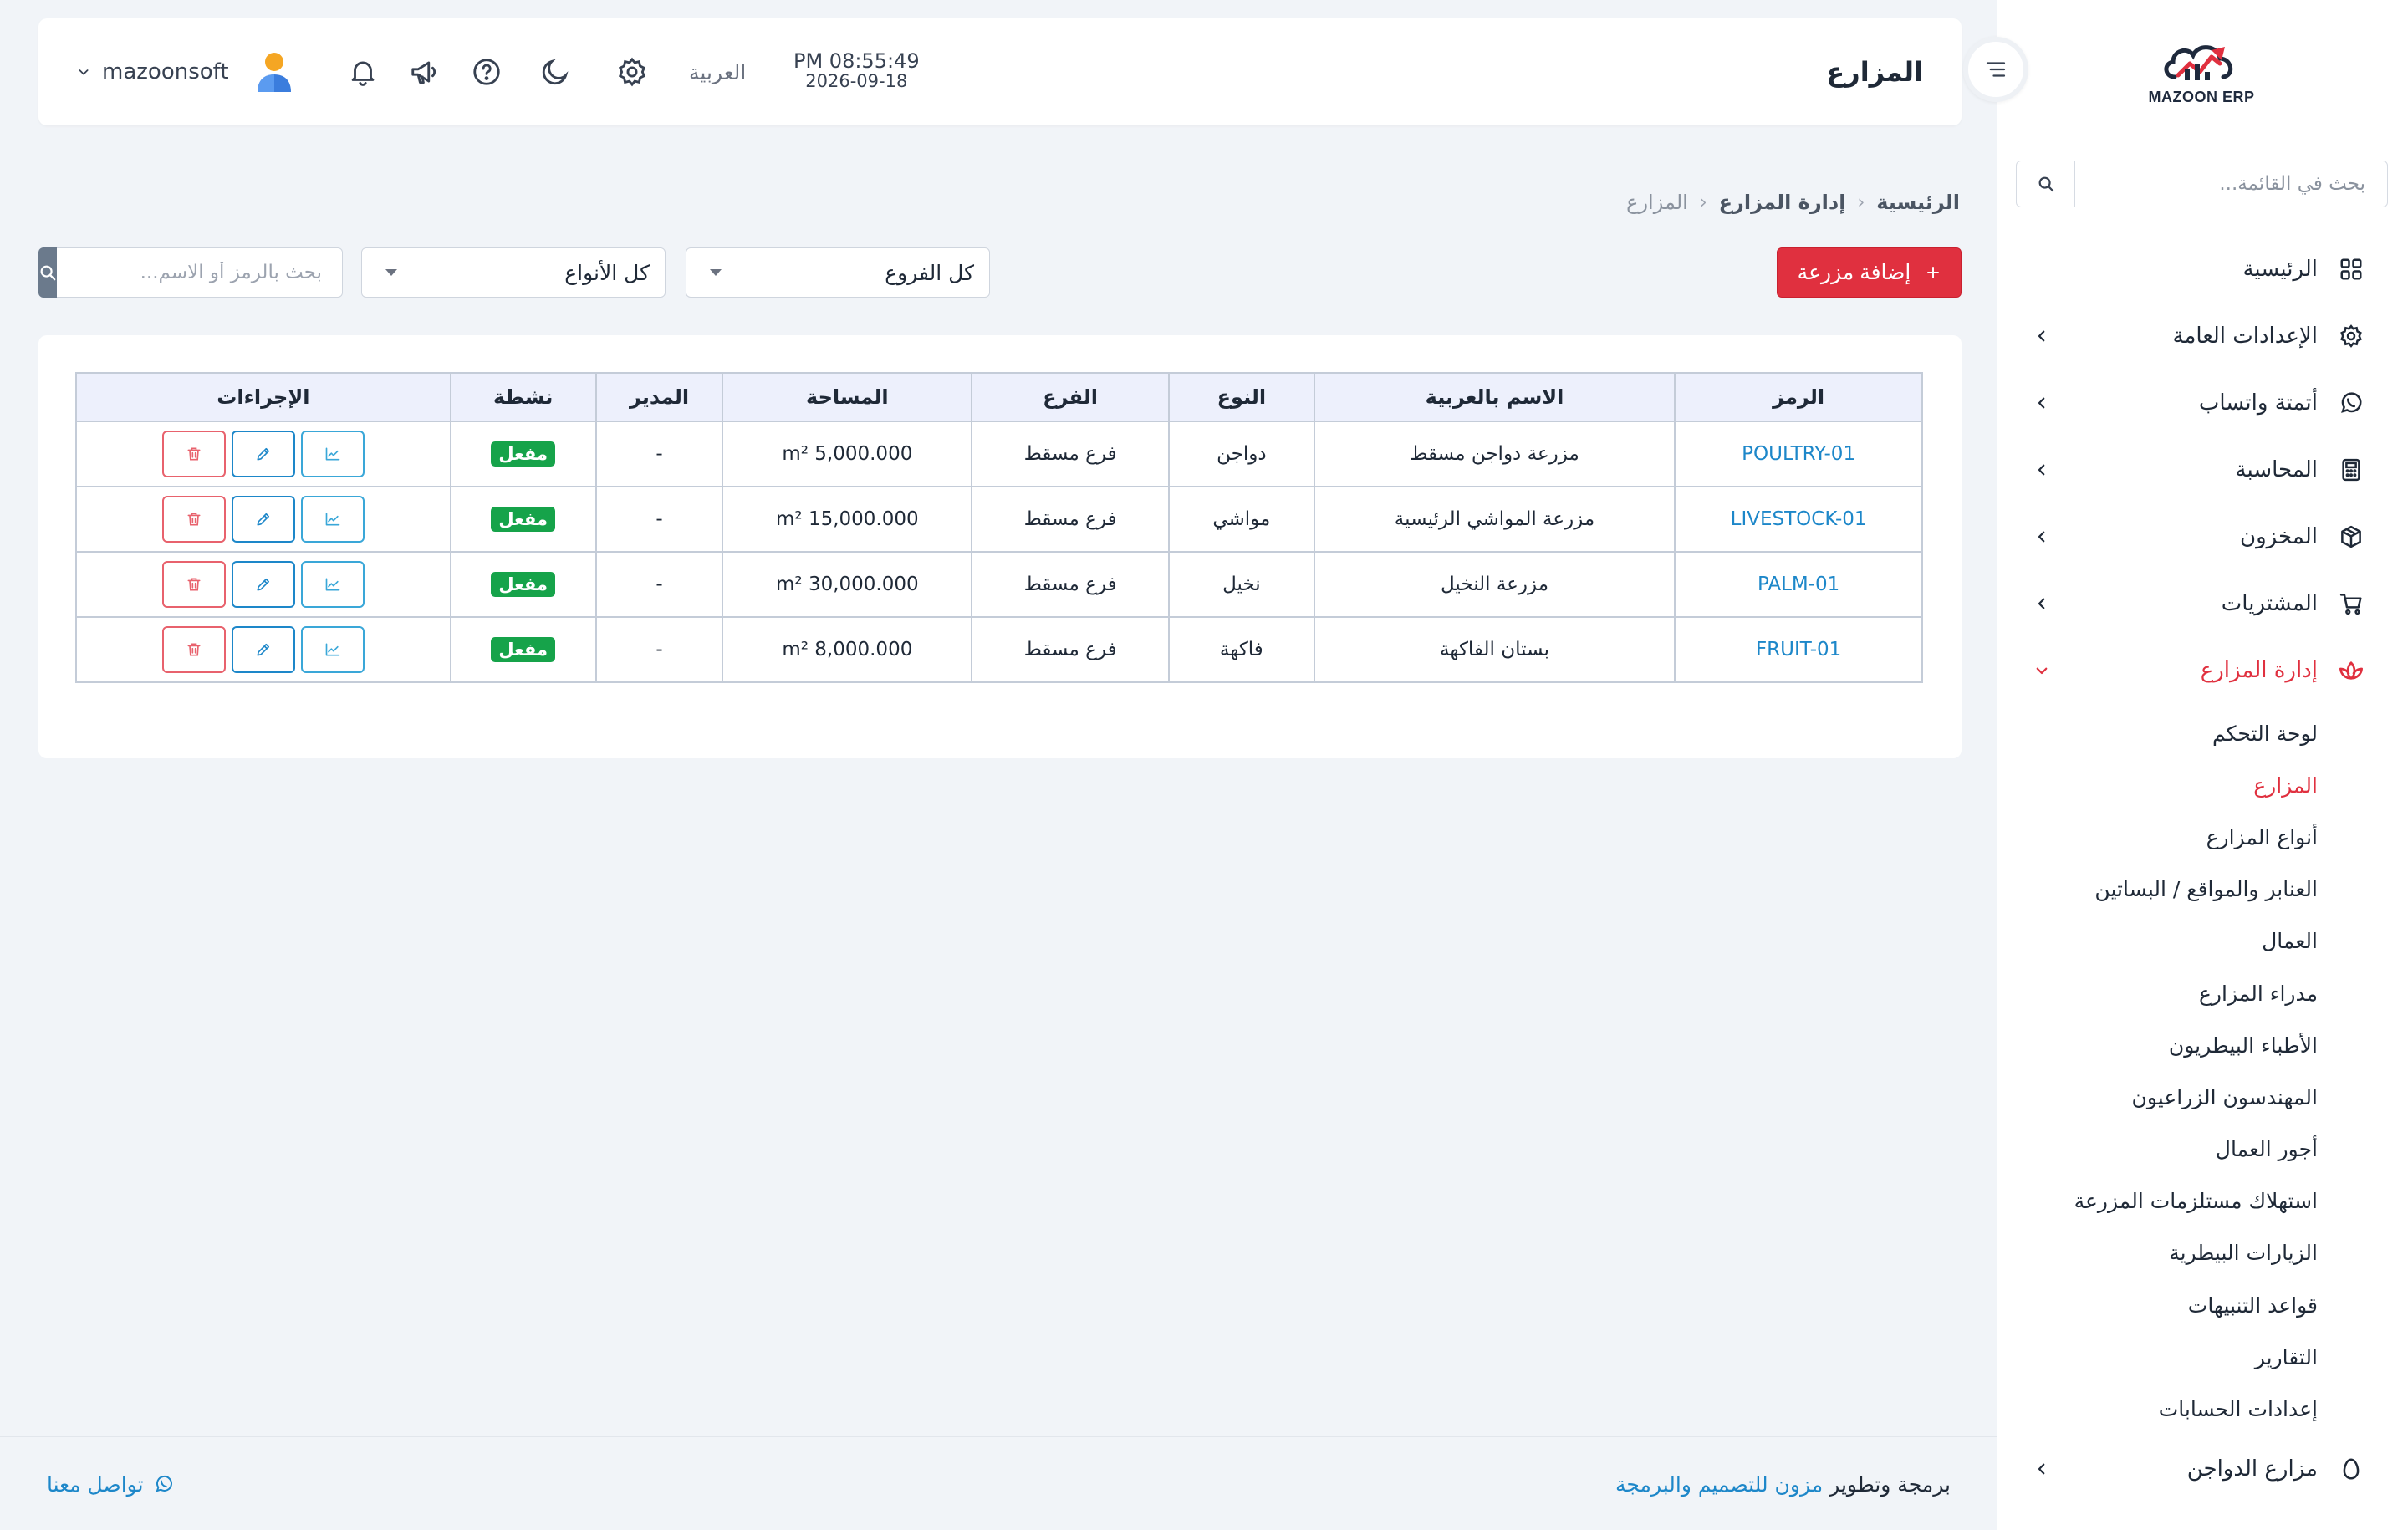  What do you see at coordinates (1799, 649) in the screenshot?
I see `cell-code: FRUIT-01` at bounding box center [1799, 649].